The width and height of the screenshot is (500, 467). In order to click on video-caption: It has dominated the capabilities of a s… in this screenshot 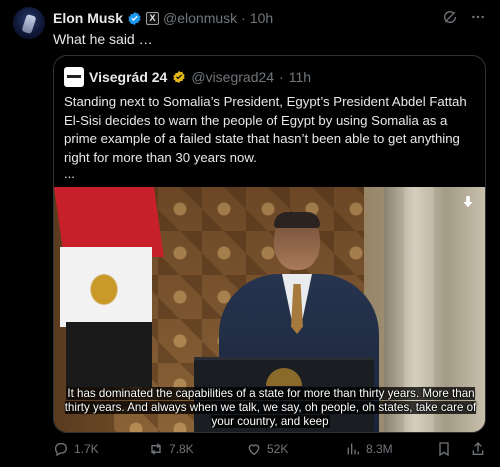, I will do `click(269, 407)`.